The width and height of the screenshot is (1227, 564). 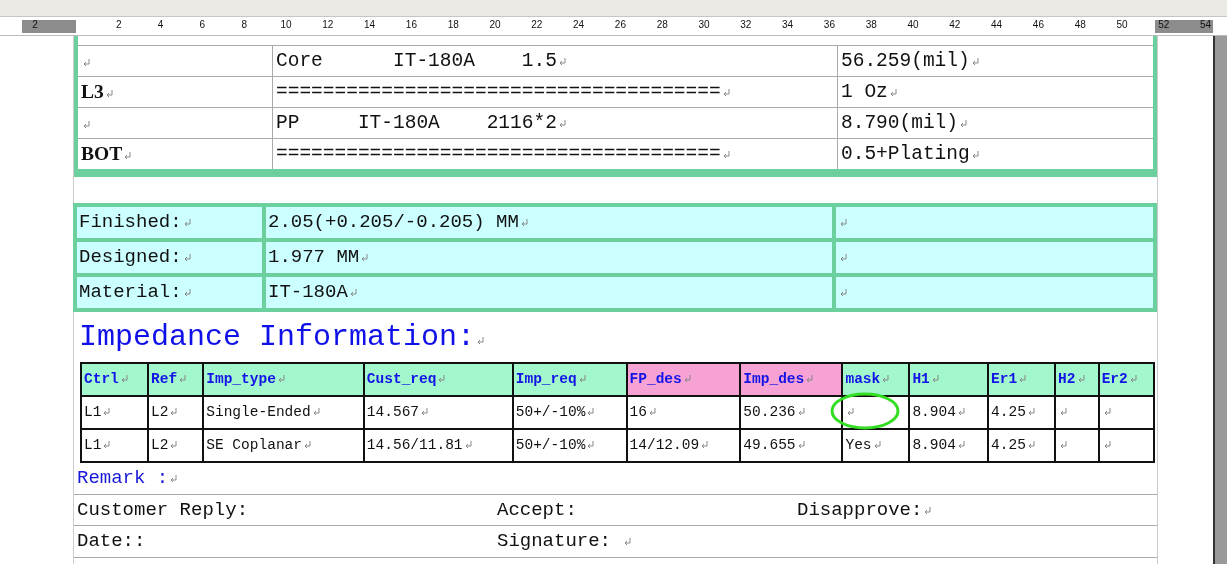 I want to click on ruler-number: 16, so click(x=411, y=24).